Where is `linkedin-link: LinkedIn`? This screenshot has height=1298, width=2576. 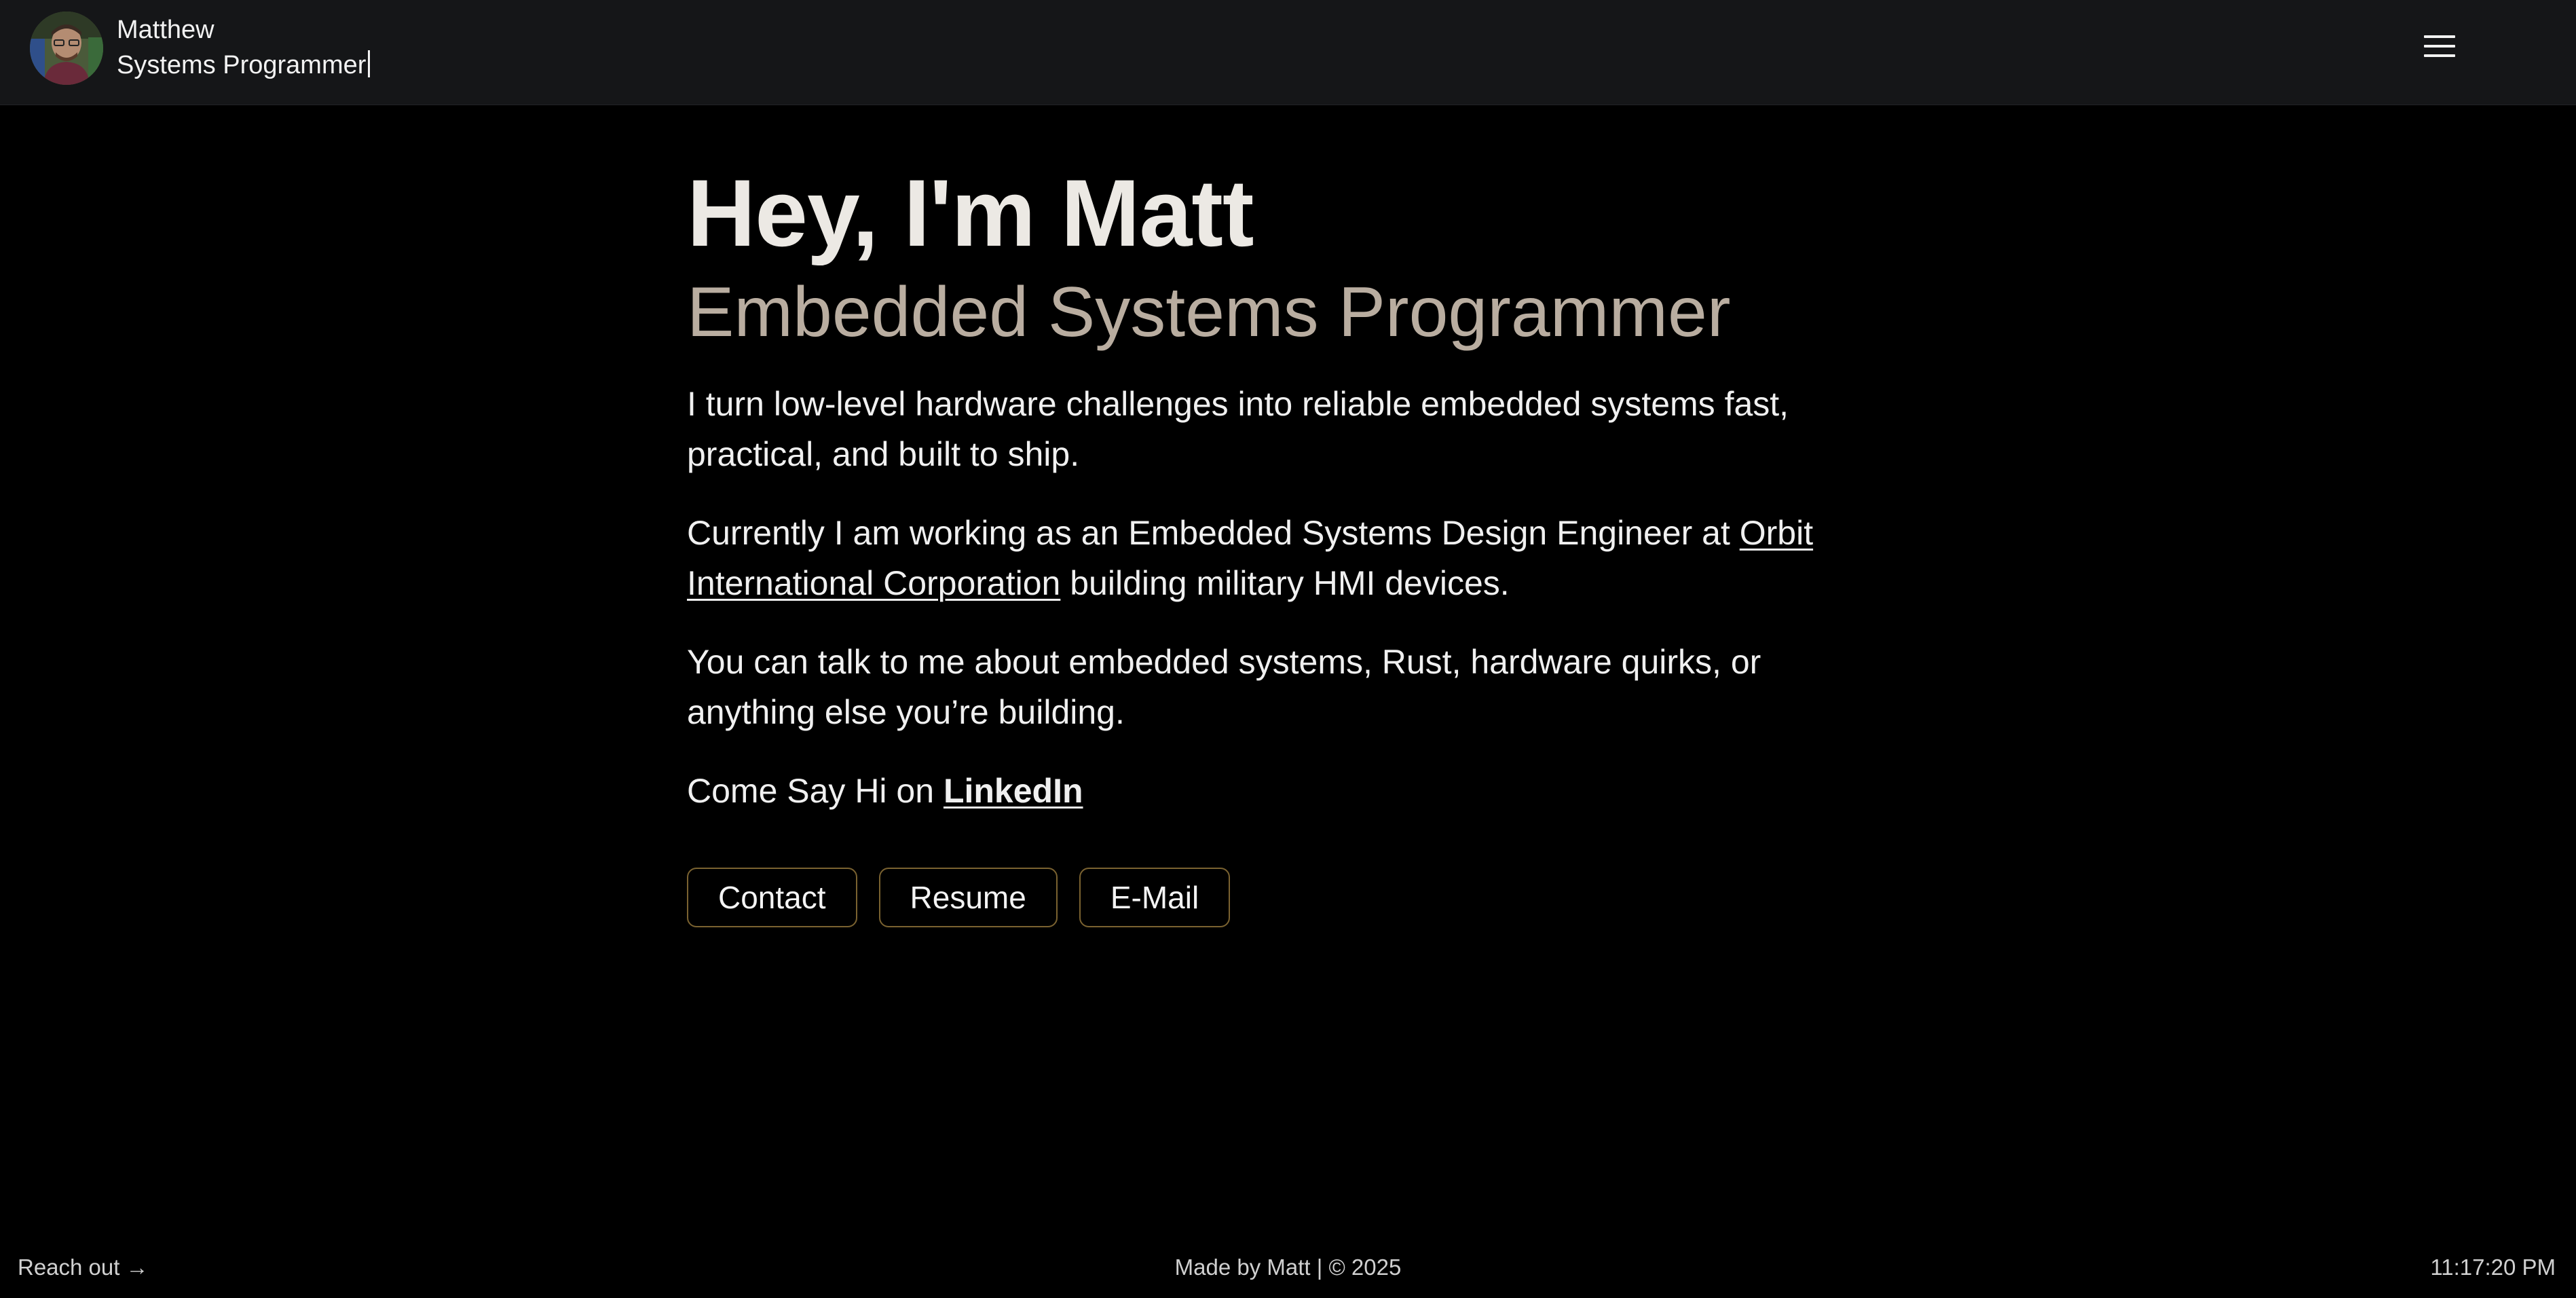 linkedin-link: LinkedIn is located at coordinates (1014, 791).